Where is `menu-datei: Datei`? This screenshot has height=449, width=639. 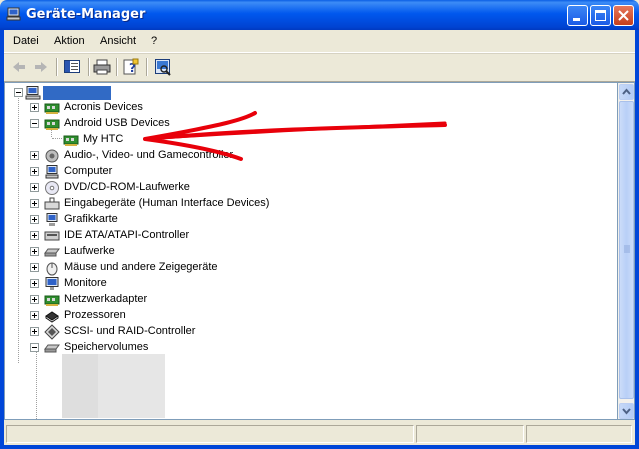 menu-datei: Datei is located at coordinates (26, 41).